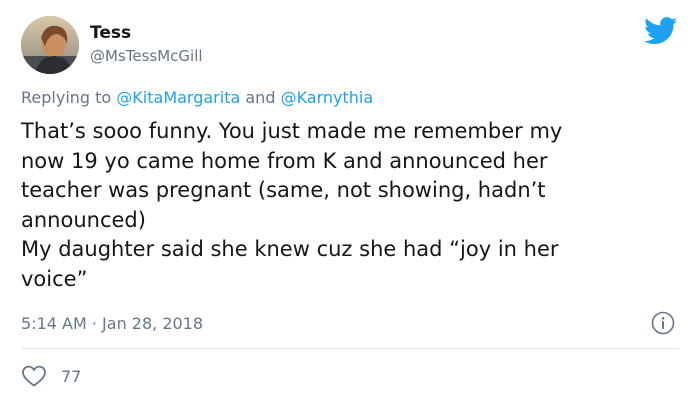 The width and height of the screenshot is (700, 402). I want to click on tweet-text-line: voice”, so click(54, 278).